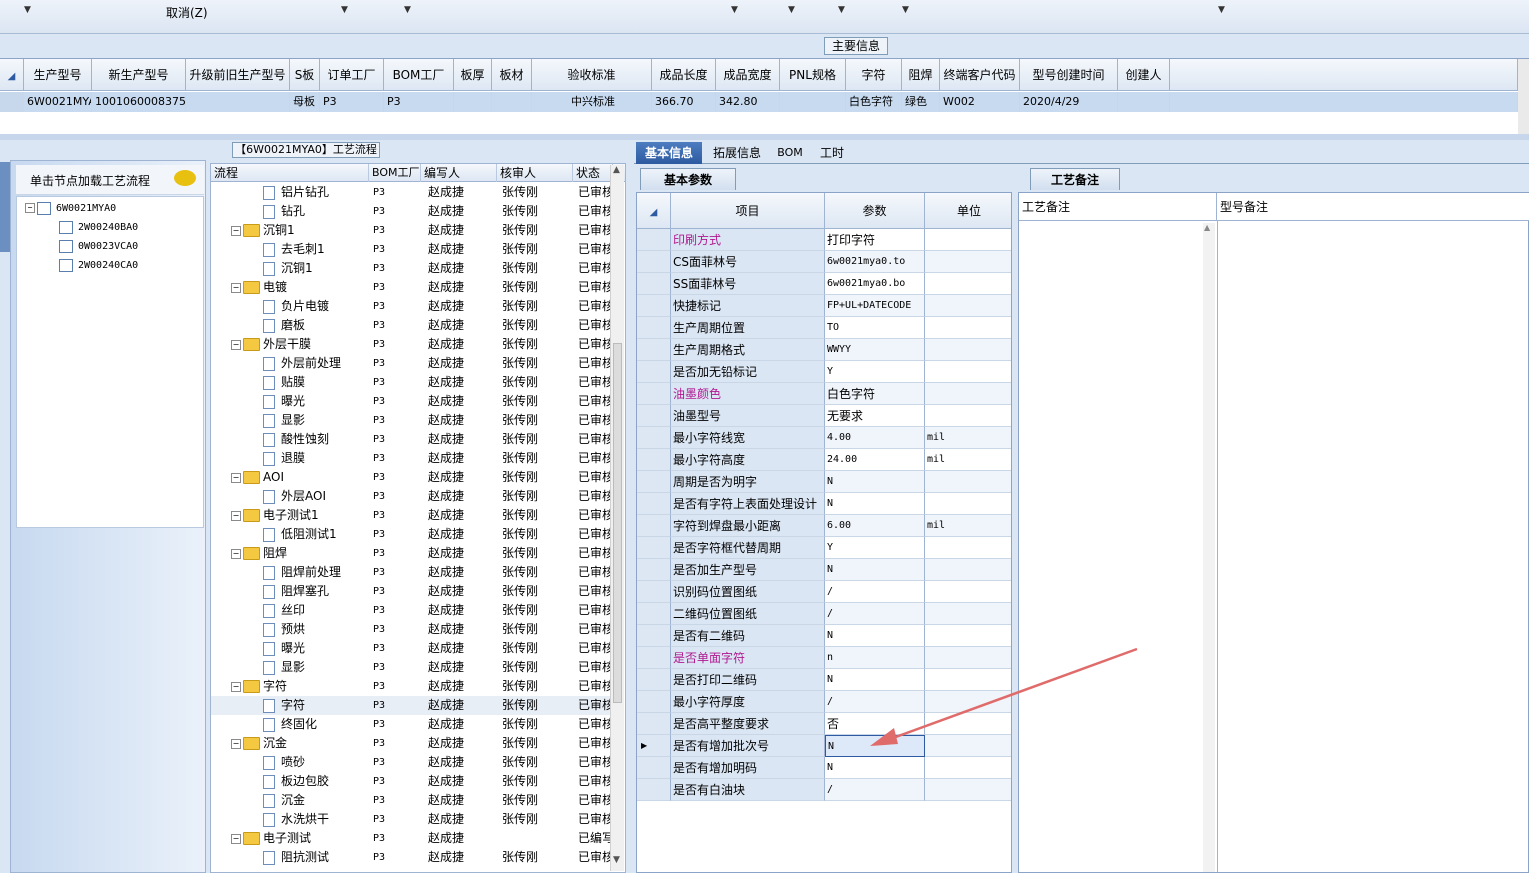  I want to click on params-col-value: 参数, so click(875, 211).